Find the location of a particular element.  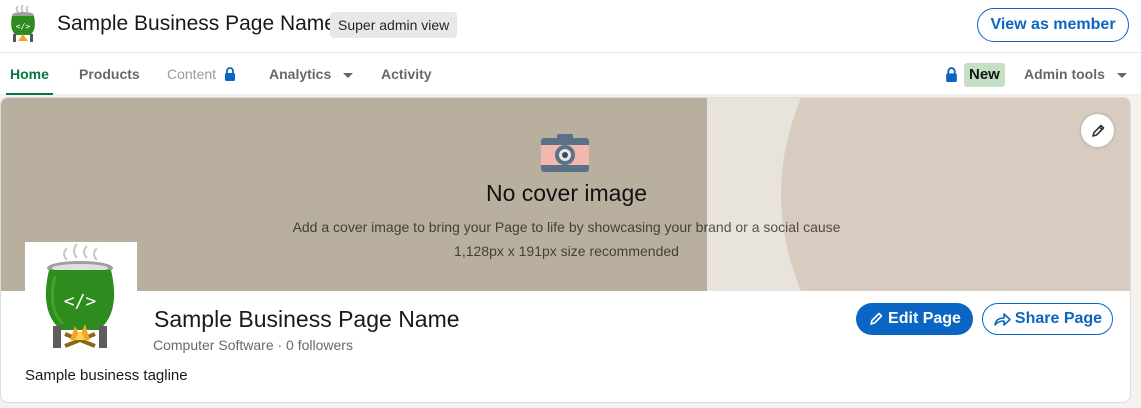

tab-home: Home is located at coordinates (29, 74).